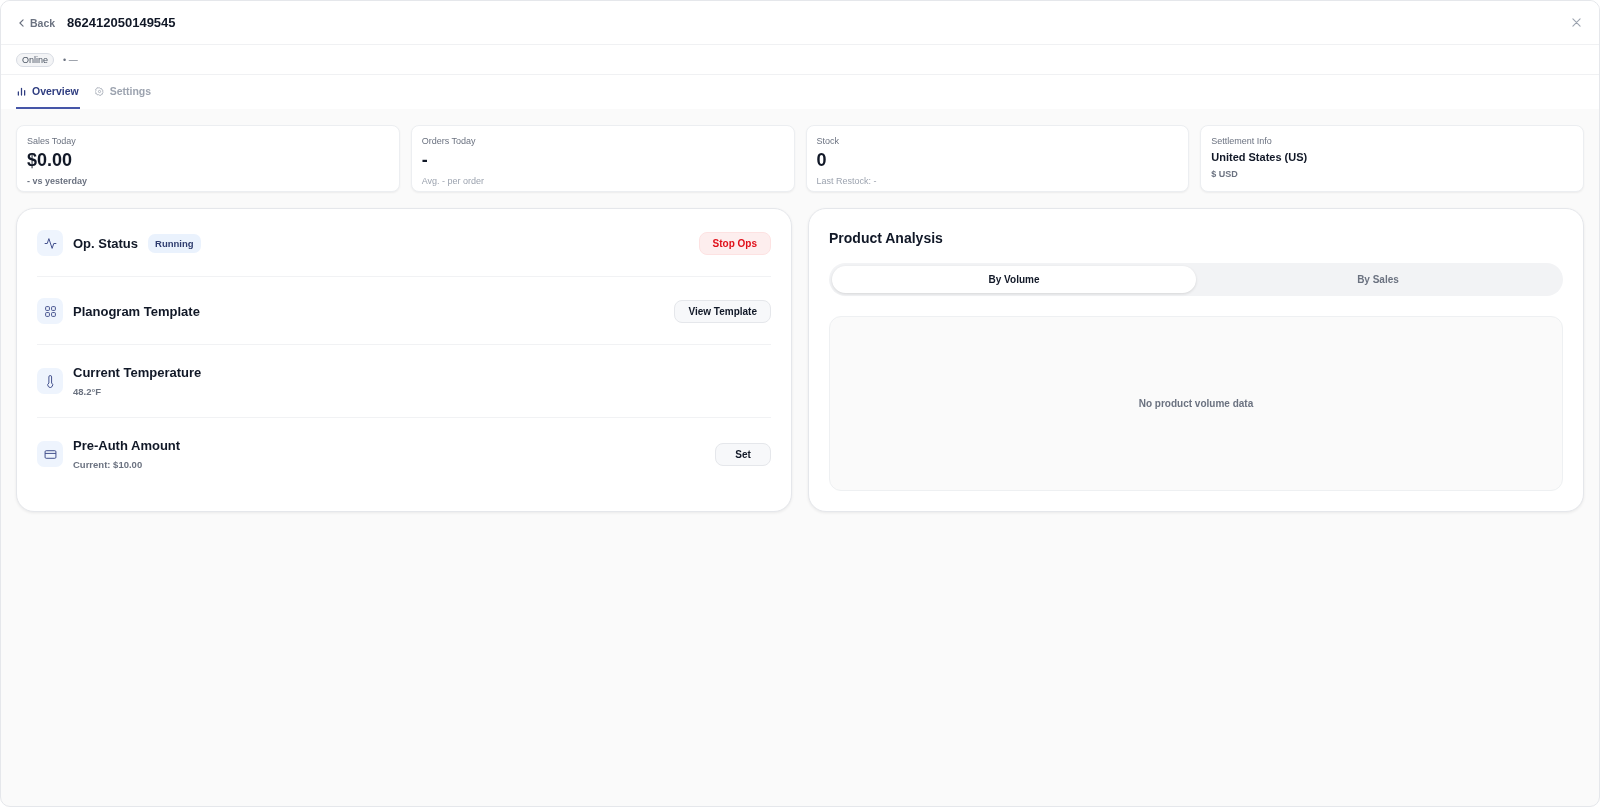  What do you see at coordinates (35, 59) in the screenshot?
I see `status-badge: Online` at bounding box center [35, 59].